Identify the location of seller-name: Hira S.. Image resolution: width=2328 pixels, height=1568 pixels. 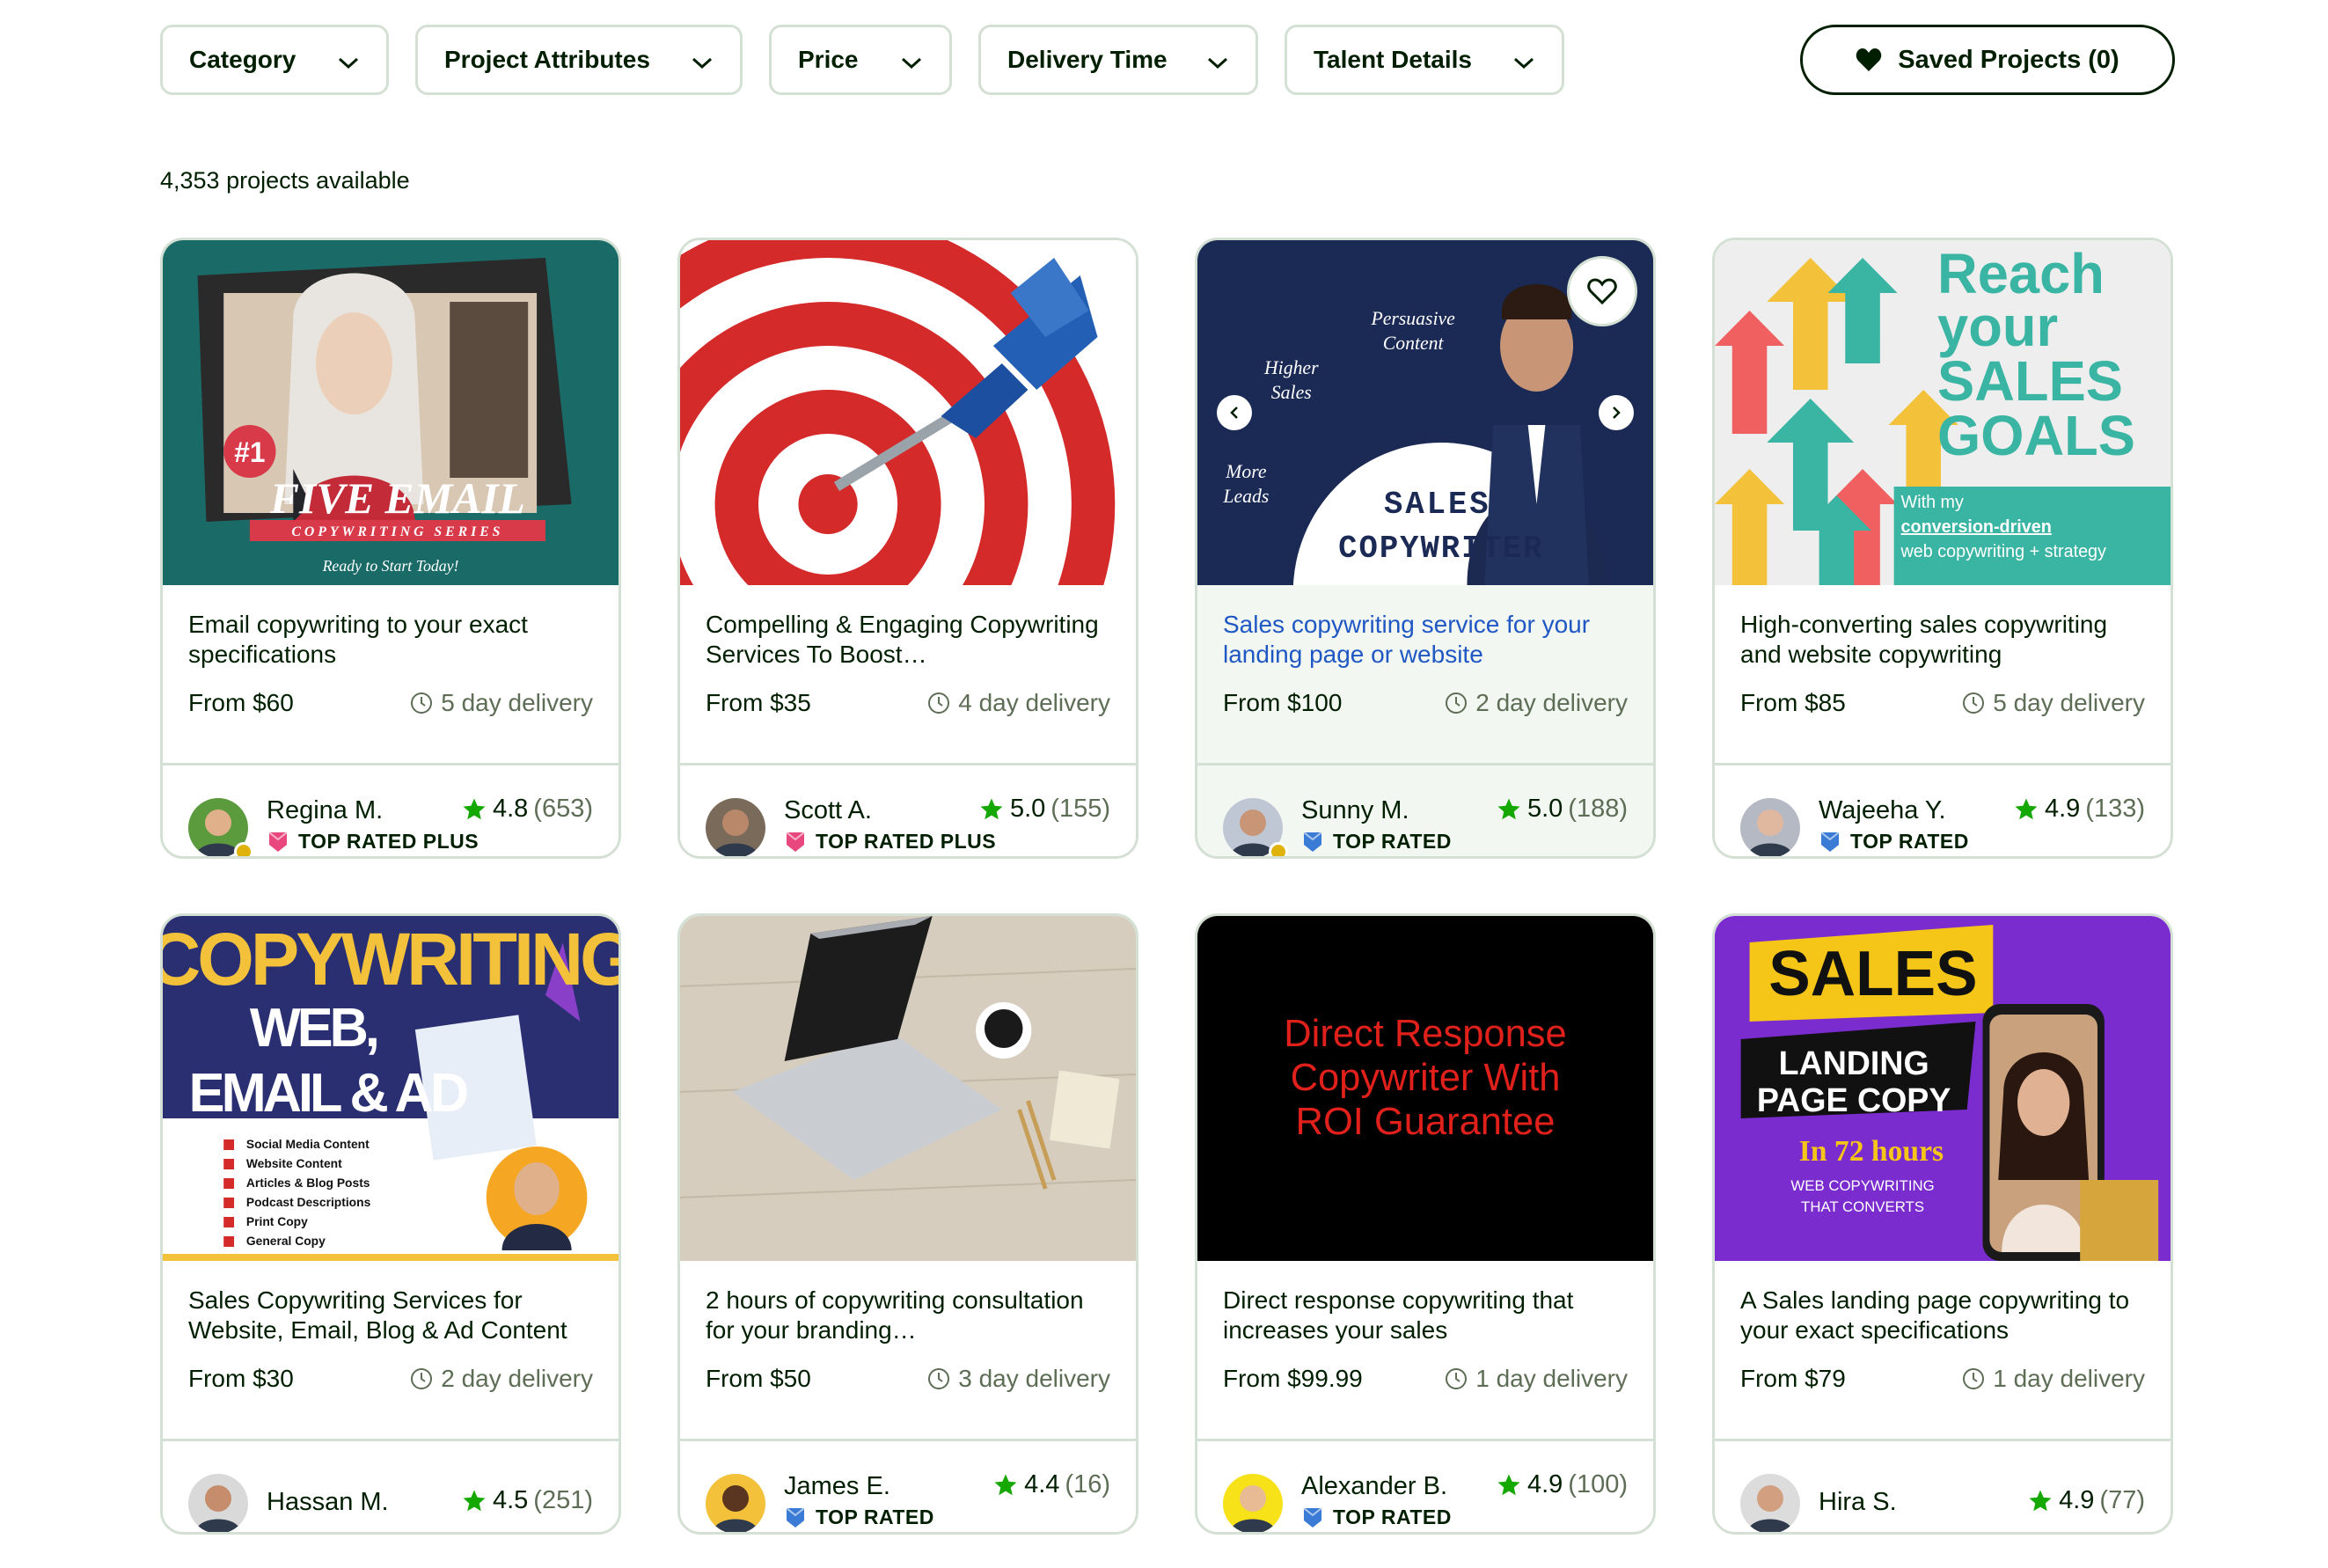
(1858, 1502).